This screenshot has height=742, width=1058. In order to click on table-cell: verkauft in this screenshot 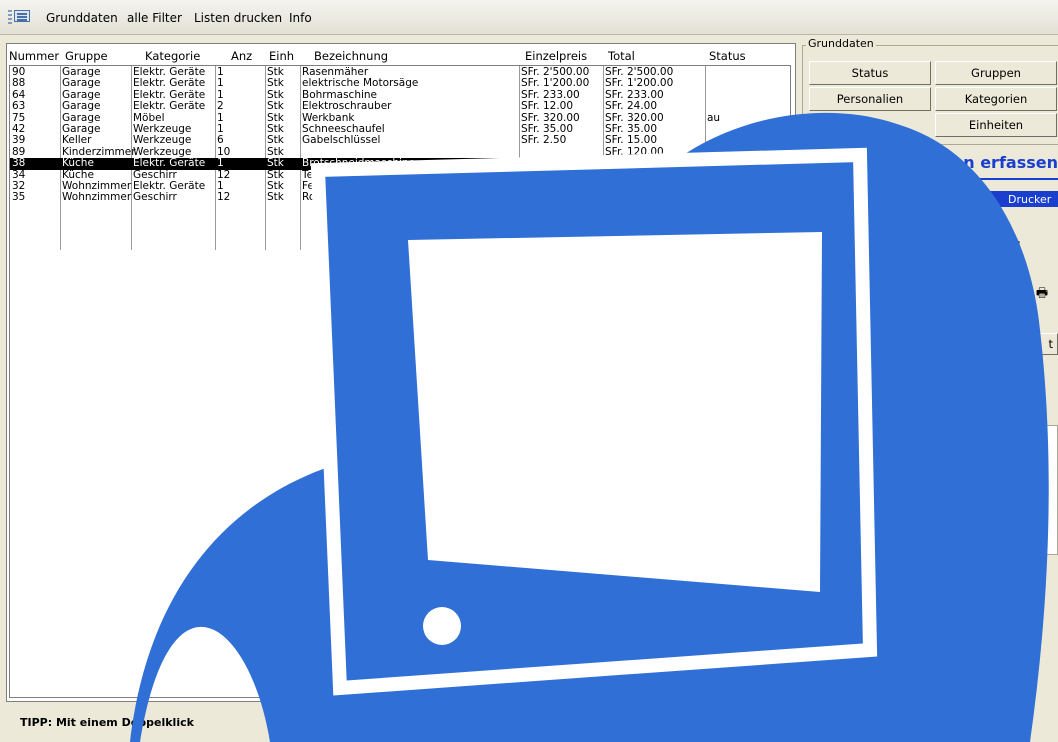, I will do `click(729, 151)`.